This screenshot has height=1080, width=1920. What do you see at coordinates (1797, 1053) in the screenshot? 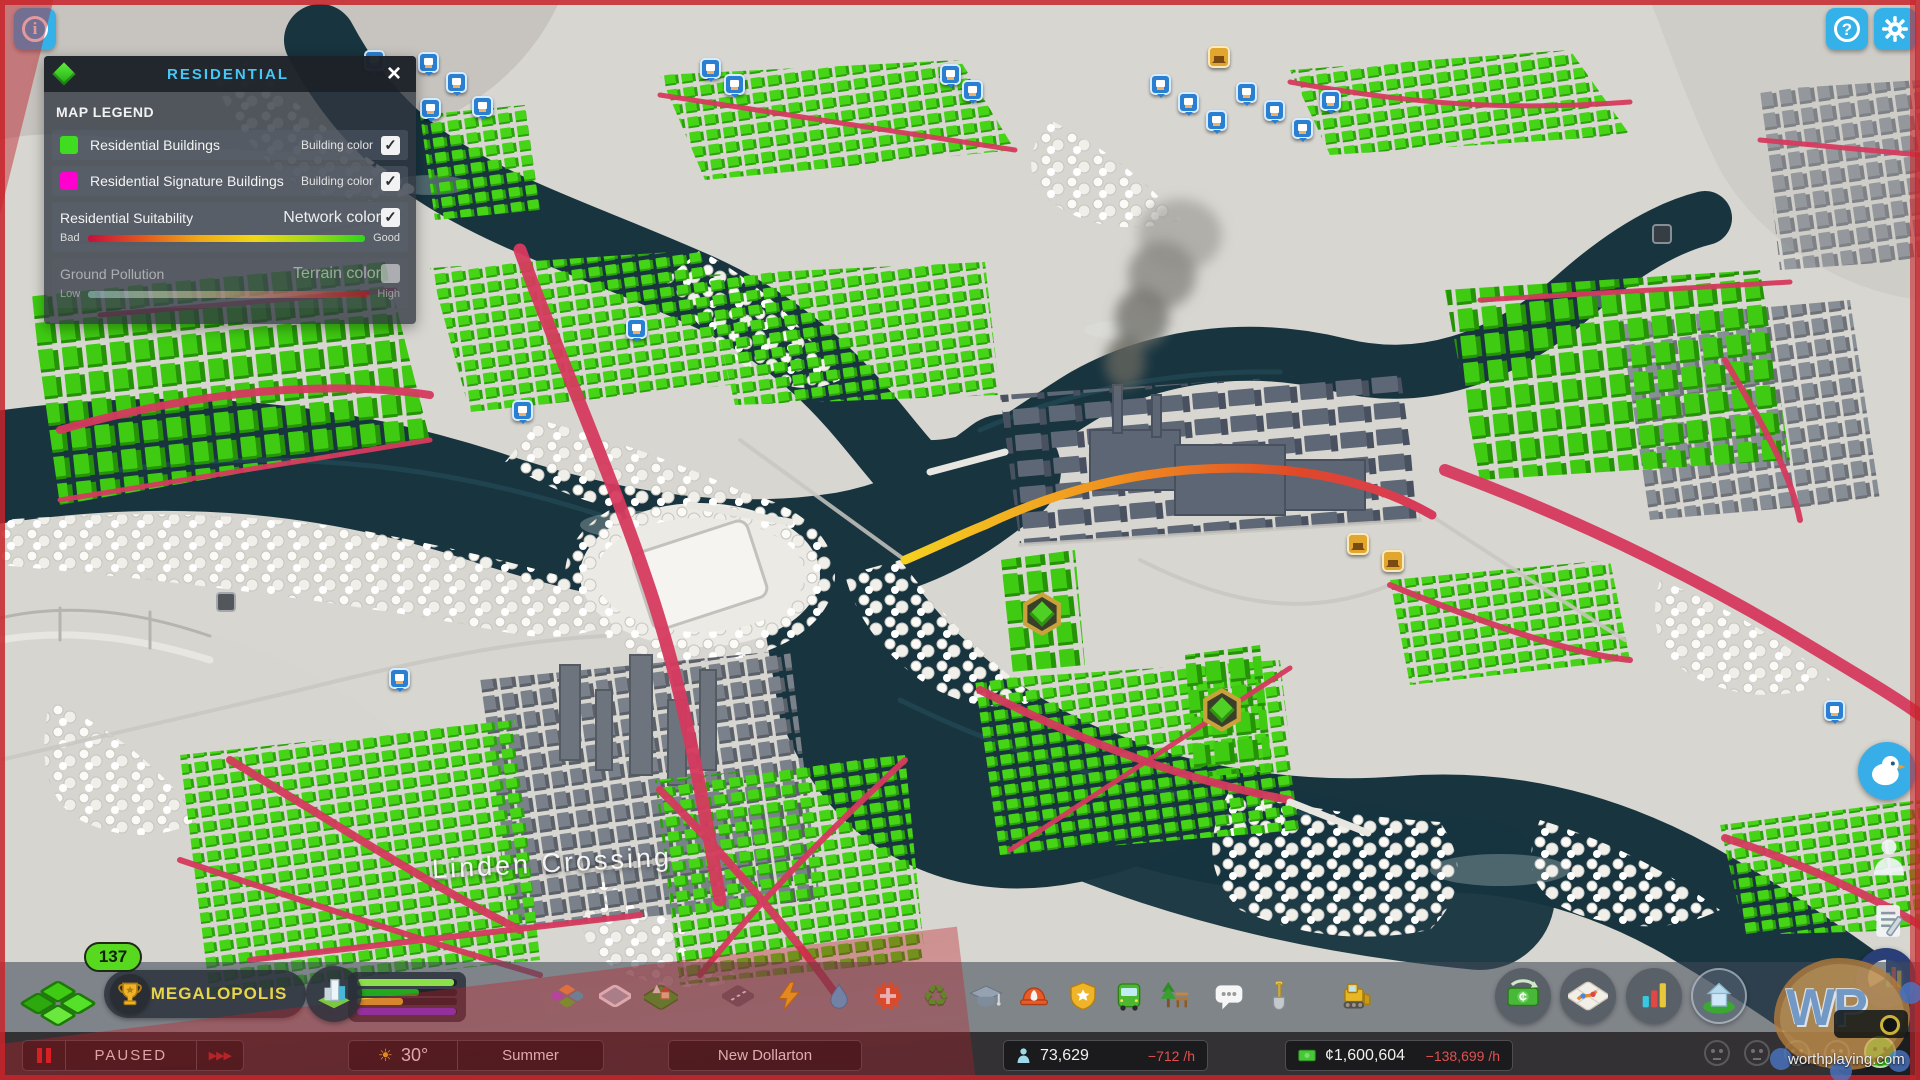
I see `sad-face-icon` at bounding box center [1797, 1053].